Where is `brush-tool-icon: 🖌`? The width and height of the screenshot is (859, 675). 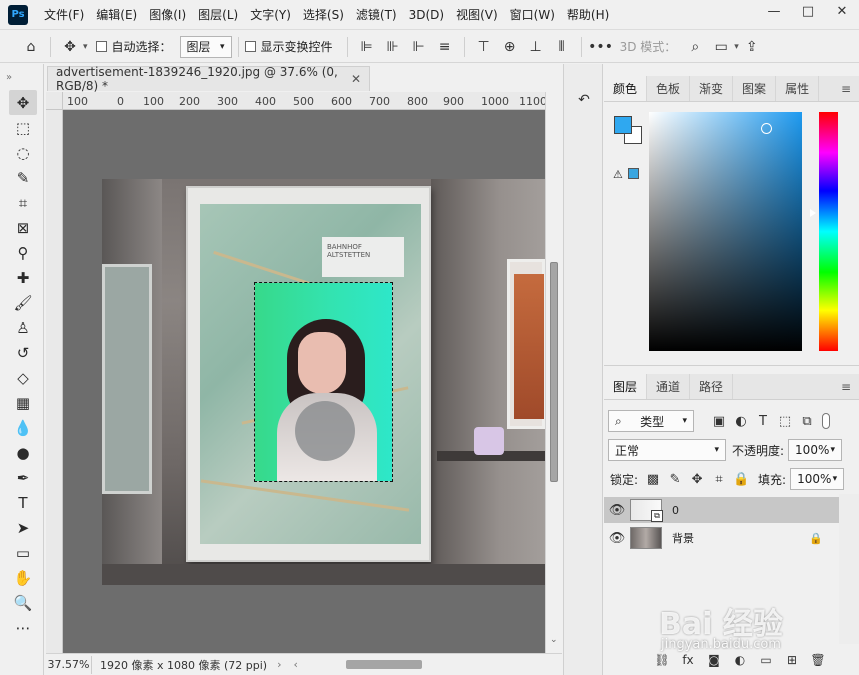 brush-tool-icon: 🖌 is located at coordinates (23, 302).